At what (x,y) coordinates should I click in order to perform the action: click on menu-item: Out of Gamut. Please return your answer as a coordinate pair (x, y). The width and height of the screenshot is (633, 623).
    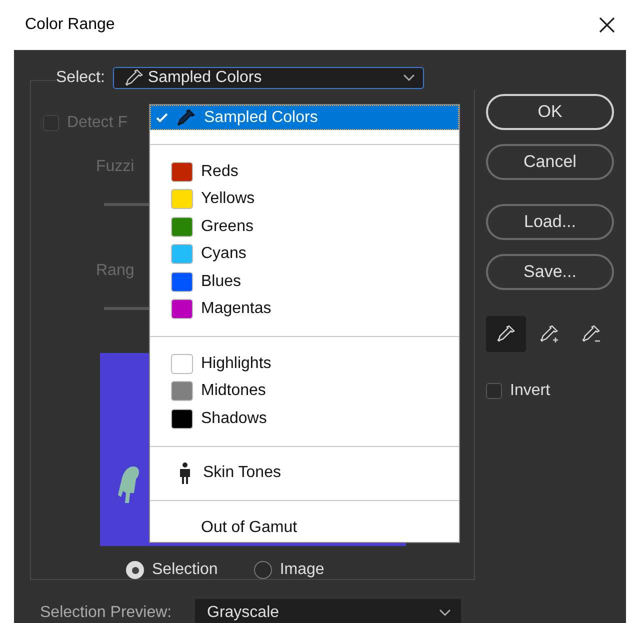
    Looking at the image, I should click on (304, 528).